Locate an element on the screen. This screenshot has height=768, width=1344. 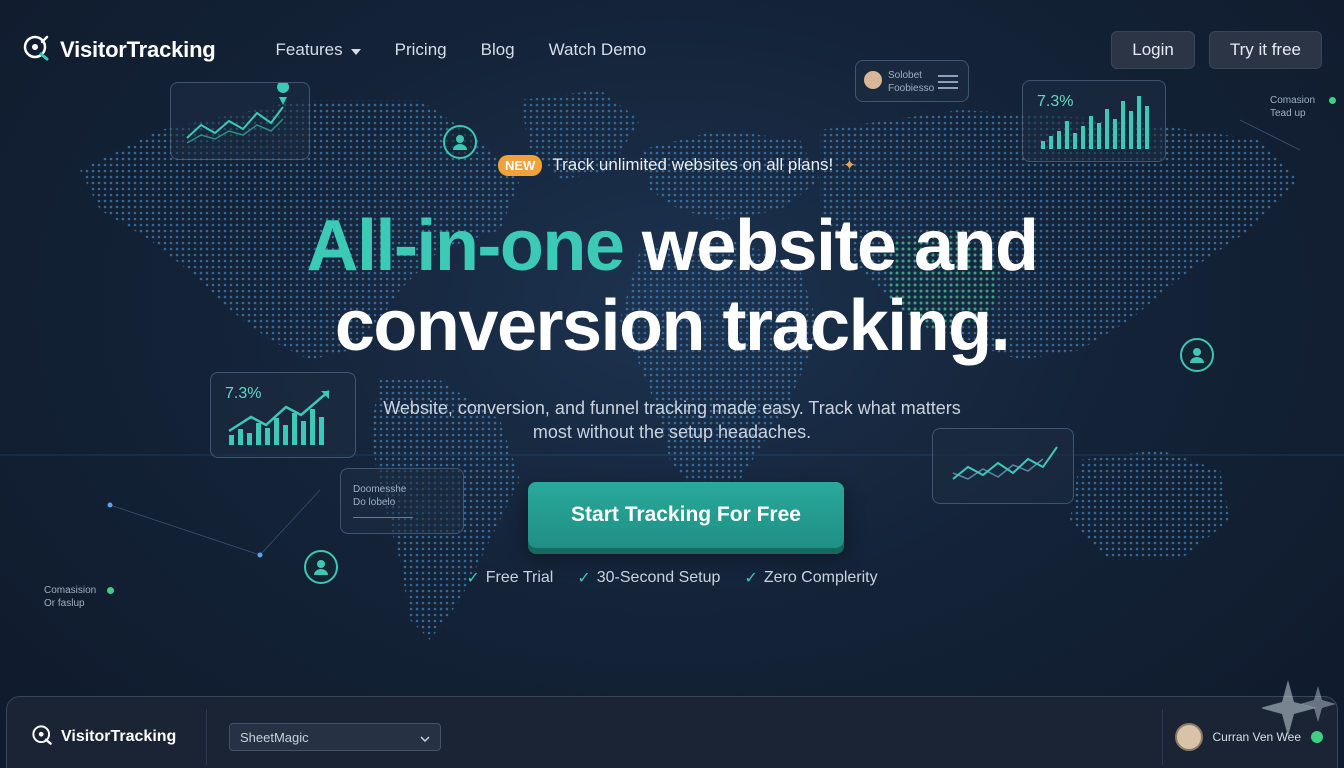
try-free-button: Try it free is located at coordinates (1265, 50).